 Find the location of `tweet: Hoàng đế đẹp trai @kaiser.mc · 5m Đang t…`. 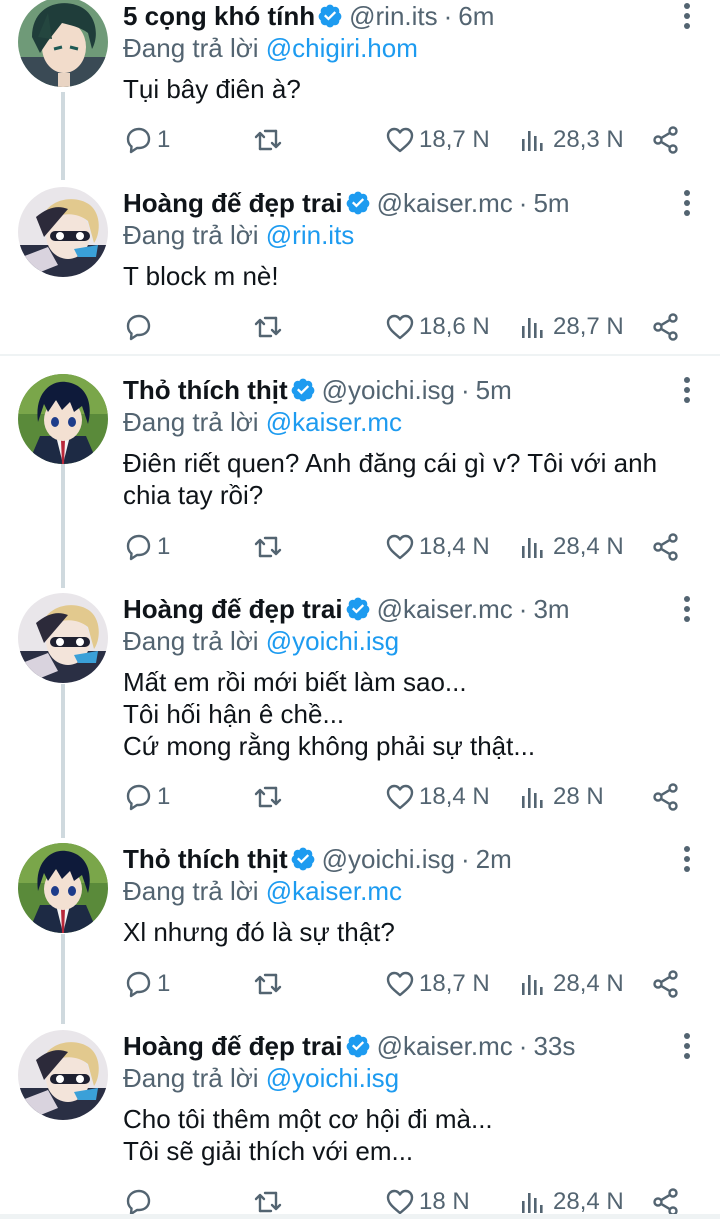

tweet: Hoàng đế đẹp trai @kaiser.mc · 5m Đang t… is located at coordinates (360, 267).